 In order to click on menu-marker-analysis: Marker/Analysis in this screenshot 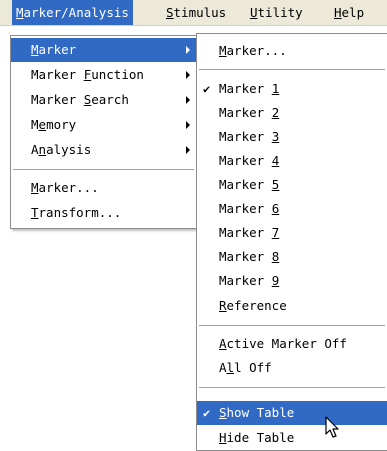, I will do `click(72, 12)`.